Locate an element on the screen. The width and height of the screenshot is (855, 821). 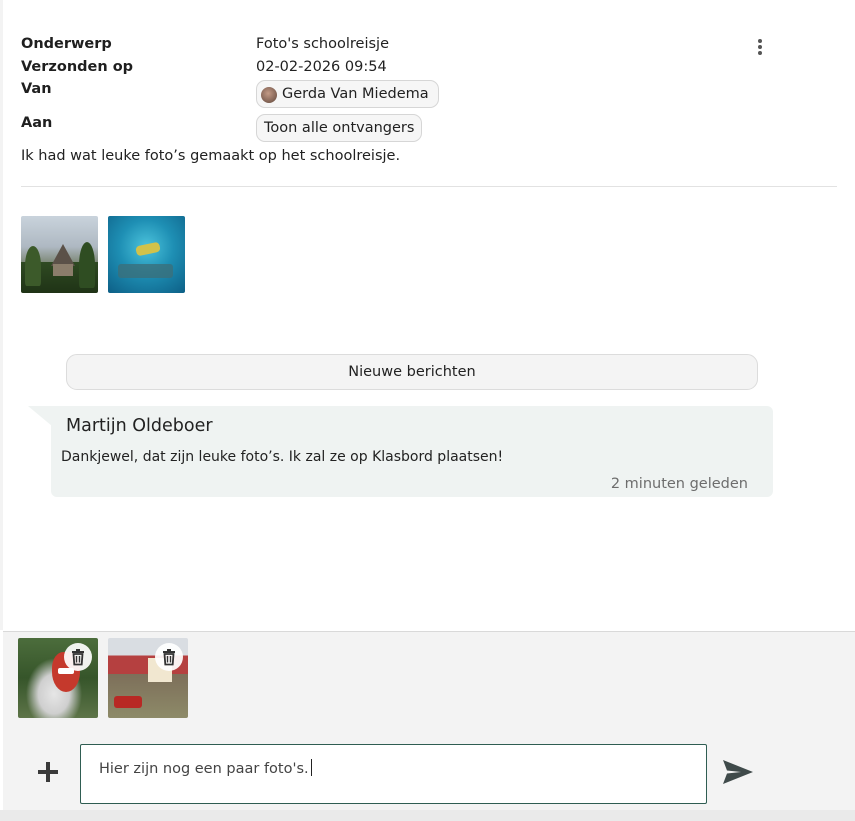
show-all-recipients-button: Toon alle ontvangers is located at coordinates (339, 128).